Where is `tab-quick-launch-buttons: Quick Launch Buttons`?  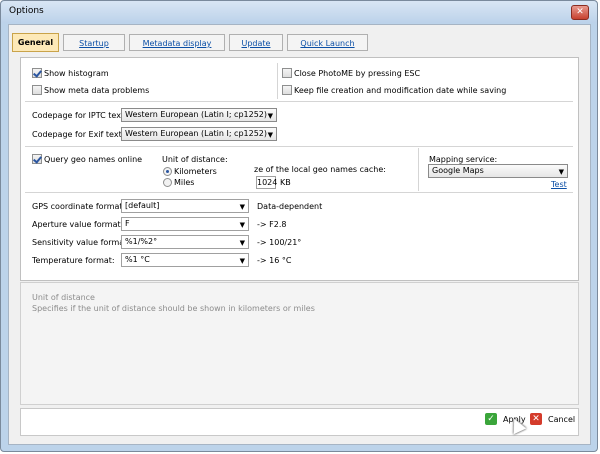
tab-quick-launch-buttons: Quick Launch Buttons is located at coordinates (327, 49).